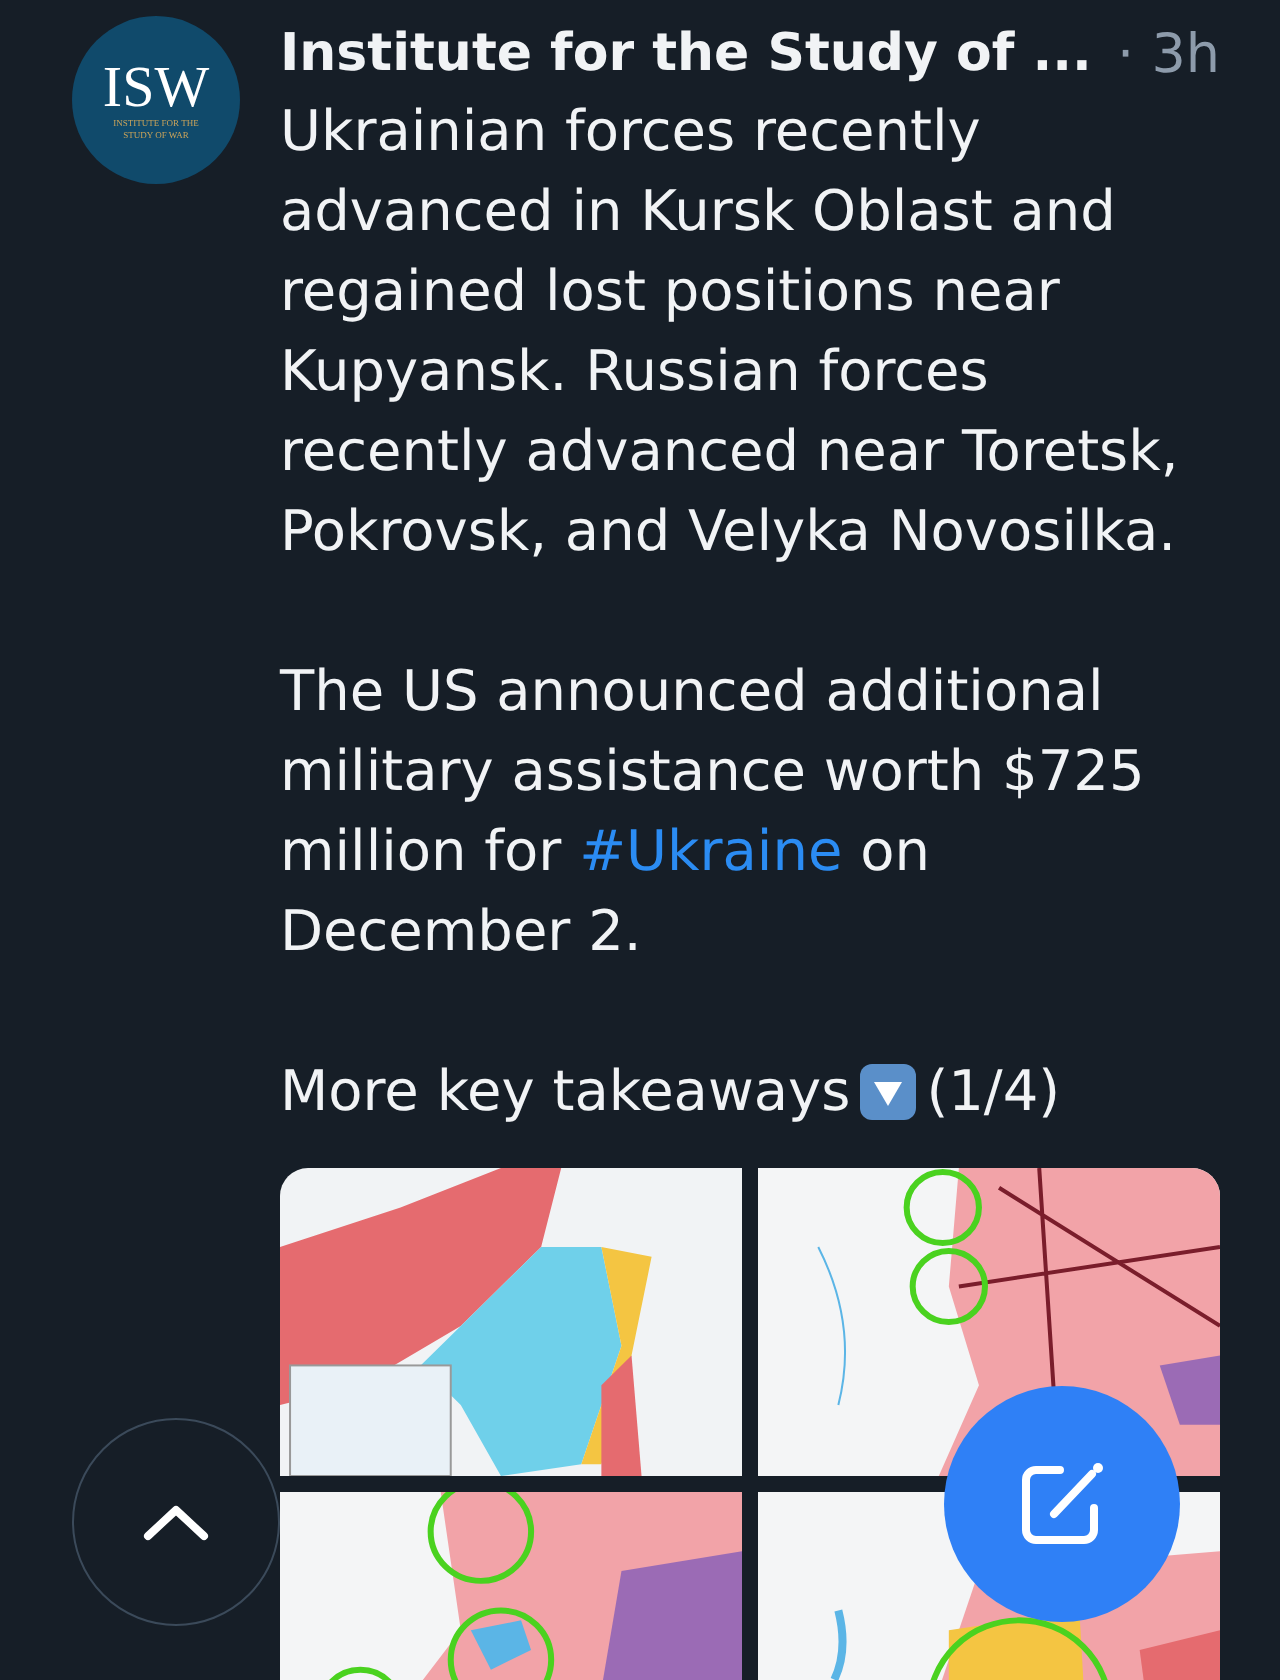  I want to click on post-text: (1/4), so click(993, 1092).